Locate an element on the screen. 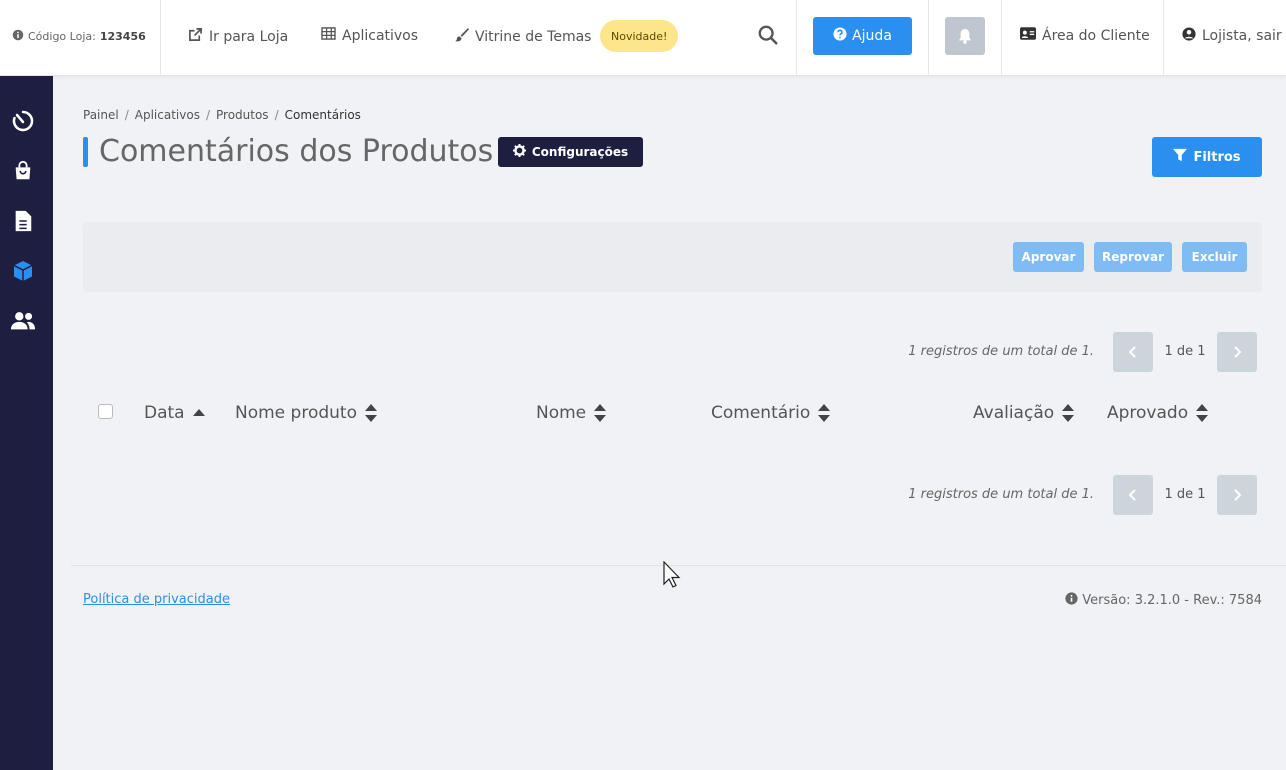 Image resolution: width=1286 pixels, height=770 pixels. breadcrumb-item: Painel is located at coordinates (101, 115).